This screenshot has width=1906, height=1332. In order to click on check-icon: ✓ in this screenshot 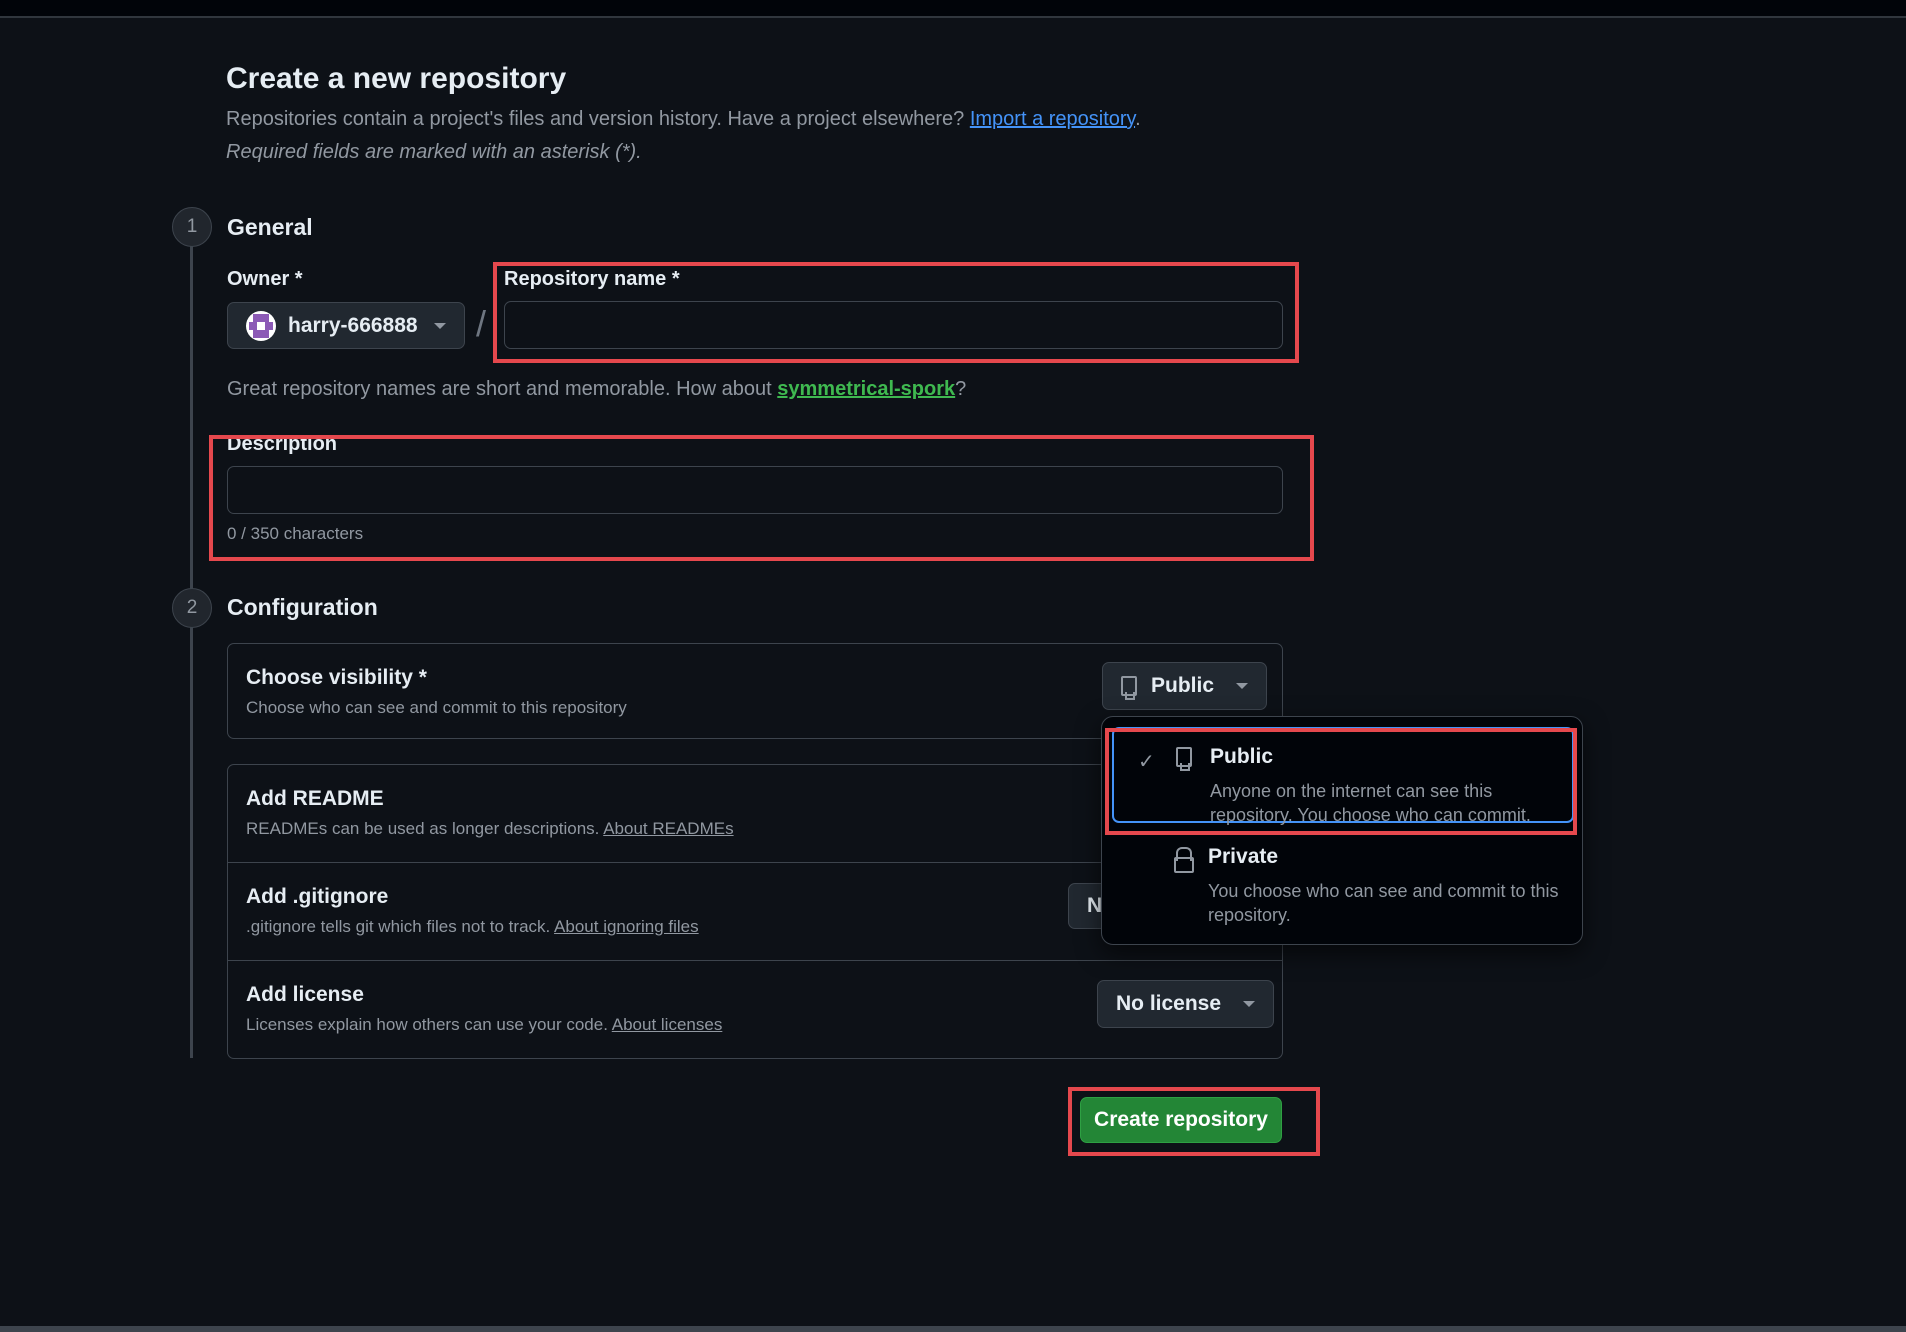, I will do `click(1146, 762)`.